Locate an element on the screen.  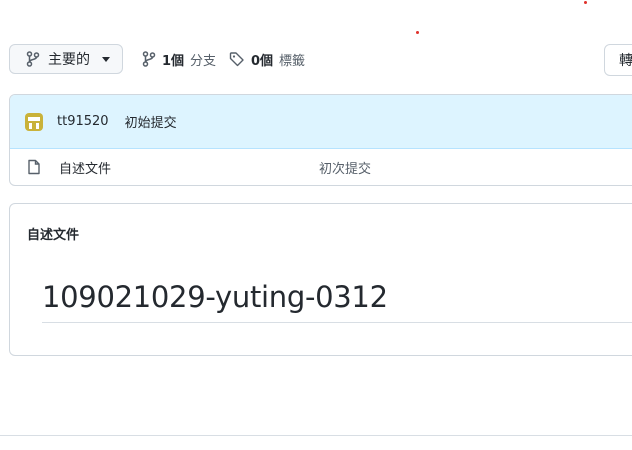
file-commit-message: 初次提交 is located at coordinates (345, 167).